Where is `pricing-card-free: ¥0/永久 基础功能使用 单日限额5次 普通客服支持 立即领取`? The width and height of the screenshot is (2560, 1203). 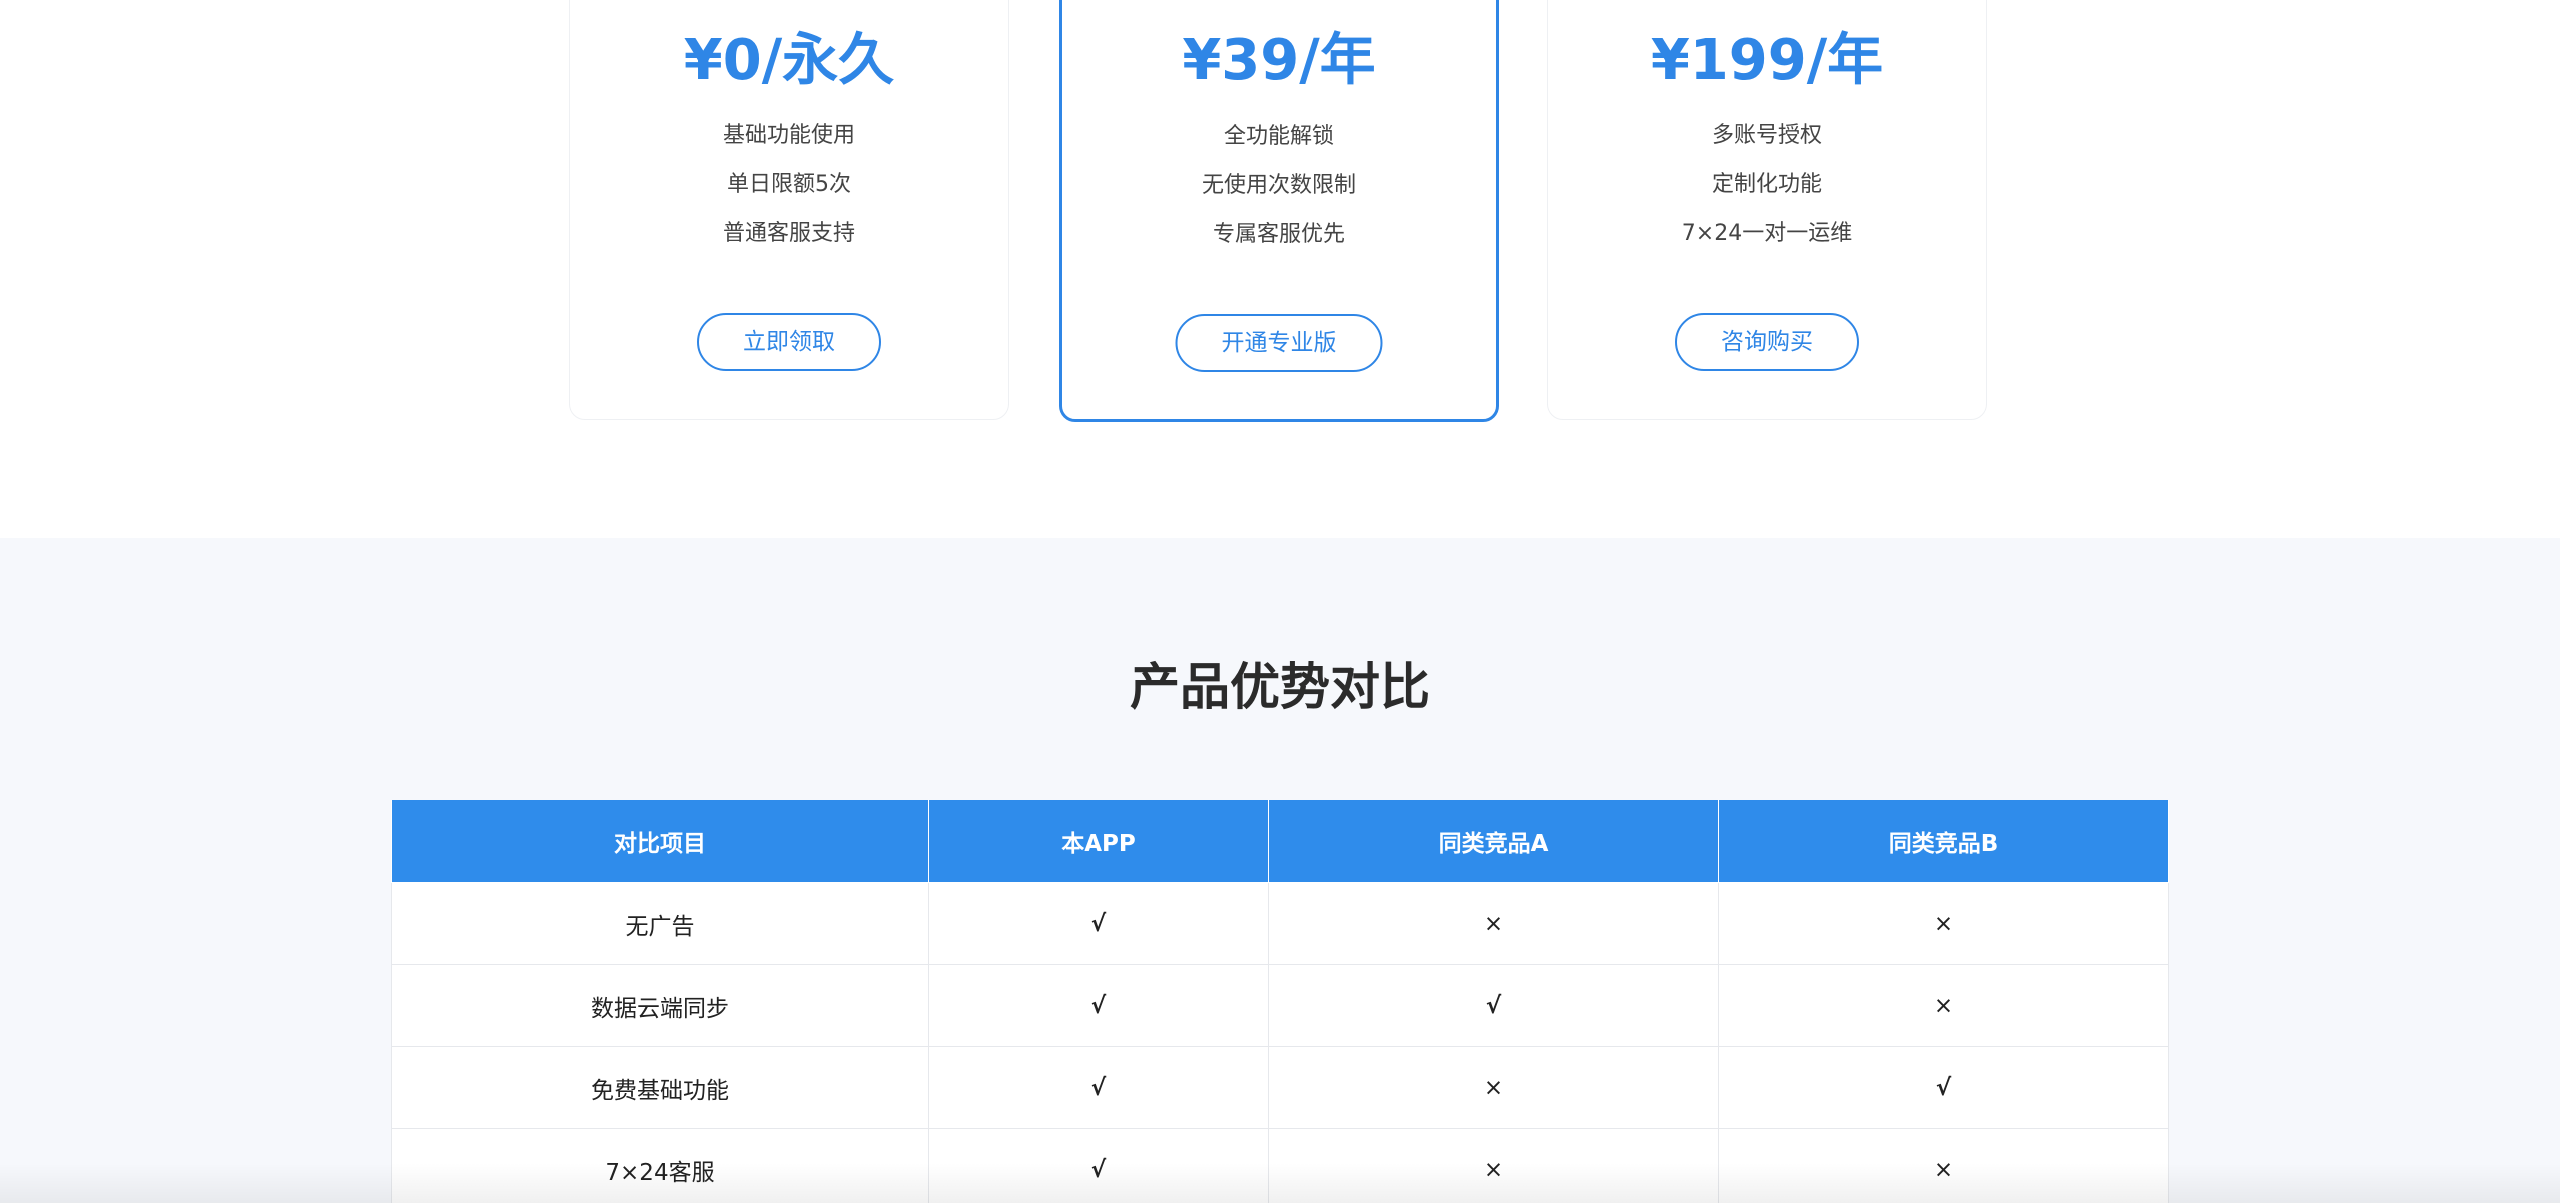
pricing-card-free: ¥0/永久 基础功能使用 单日限额5次 普通客服支持 立即领取 is located at coordinates (789, 210).